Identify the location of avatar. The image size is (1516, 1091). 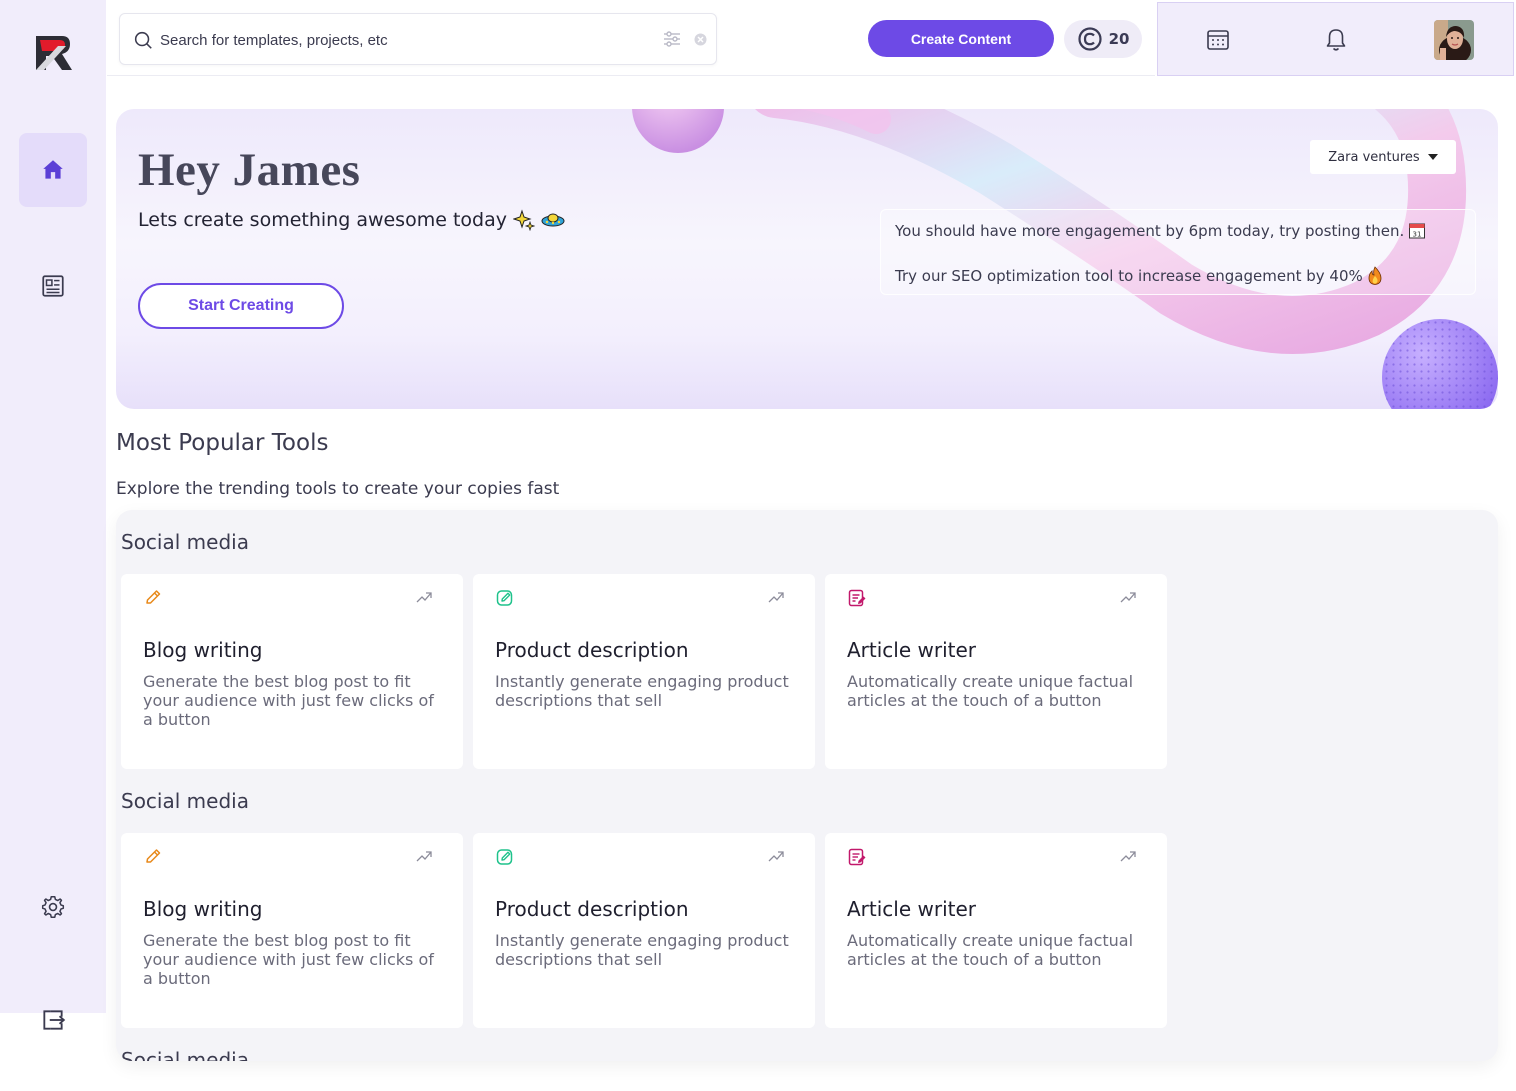
(1454, 40).